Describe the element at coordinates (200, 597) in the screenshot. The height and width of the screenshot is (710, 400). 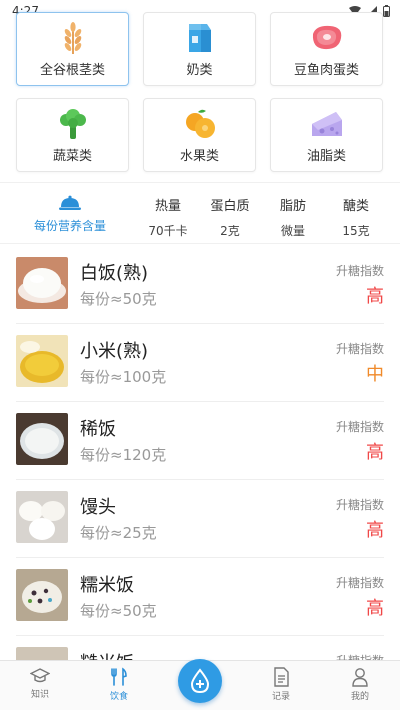
I see `food-item: 糯米饭 每份≈50克 升糖指数 高` at that location.